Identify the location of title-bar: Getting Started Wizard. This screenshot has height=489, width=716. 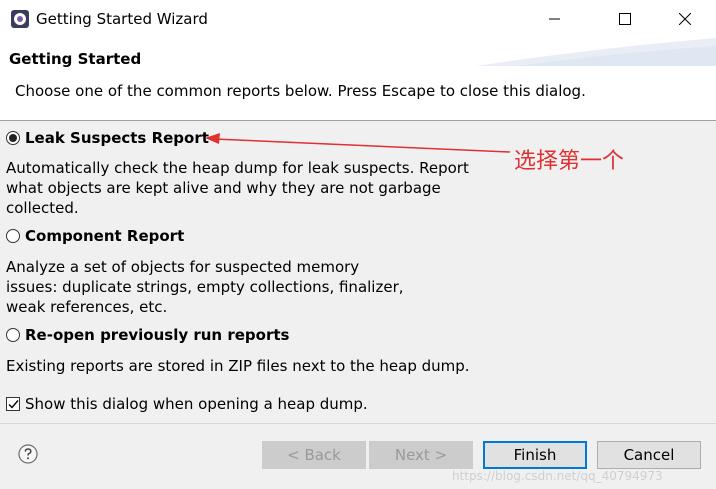
(358, 19).